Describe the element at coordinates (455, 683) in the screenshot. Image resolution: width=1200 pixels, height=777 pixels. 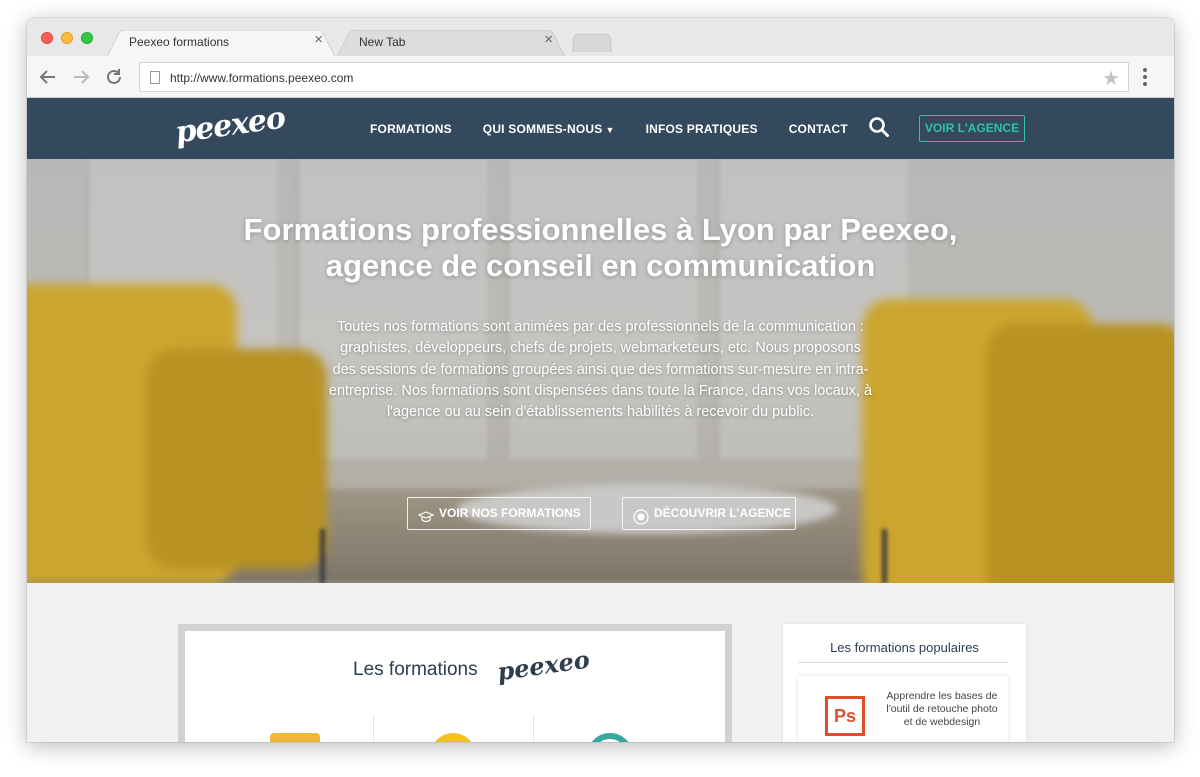
I see `formations-card: Les formations peexeo` at that location.